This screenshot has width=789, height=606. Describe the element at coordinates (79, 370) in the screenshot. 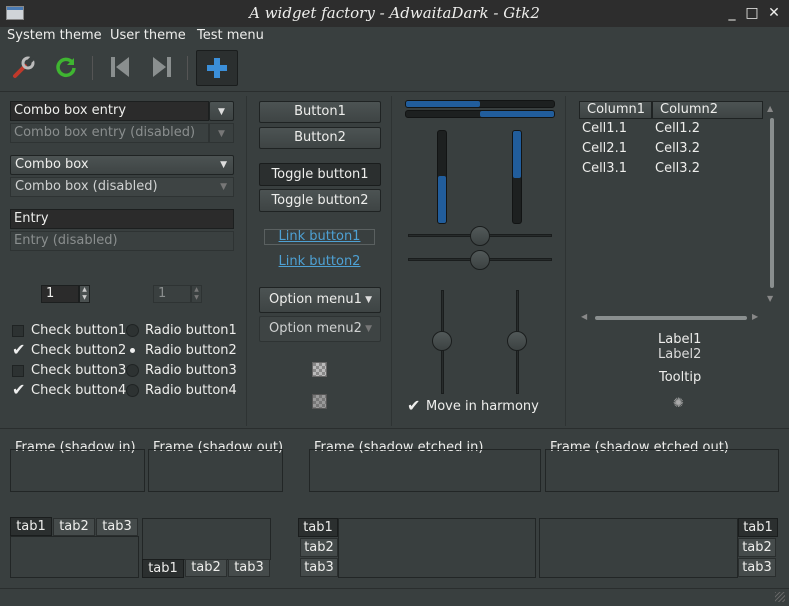

I see `check-button-3-label: Check button3` at that location.